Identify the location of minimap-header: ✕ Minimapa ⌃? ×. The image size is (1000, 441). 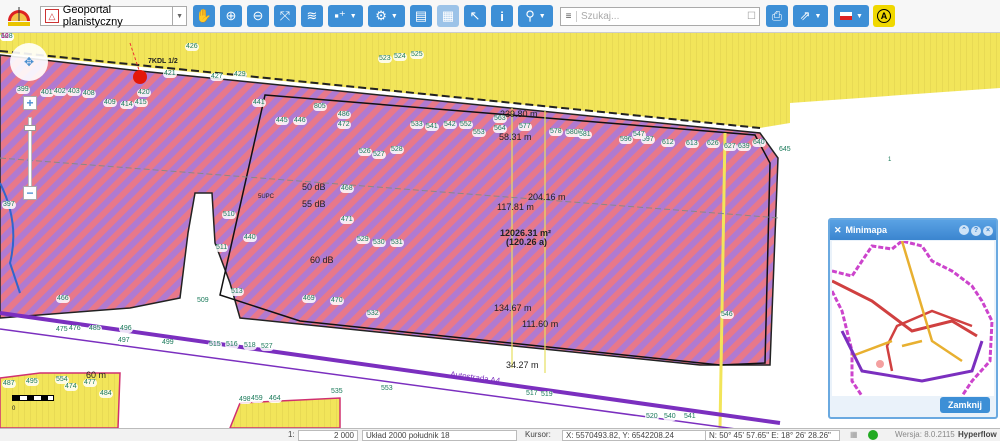
(913, 230).